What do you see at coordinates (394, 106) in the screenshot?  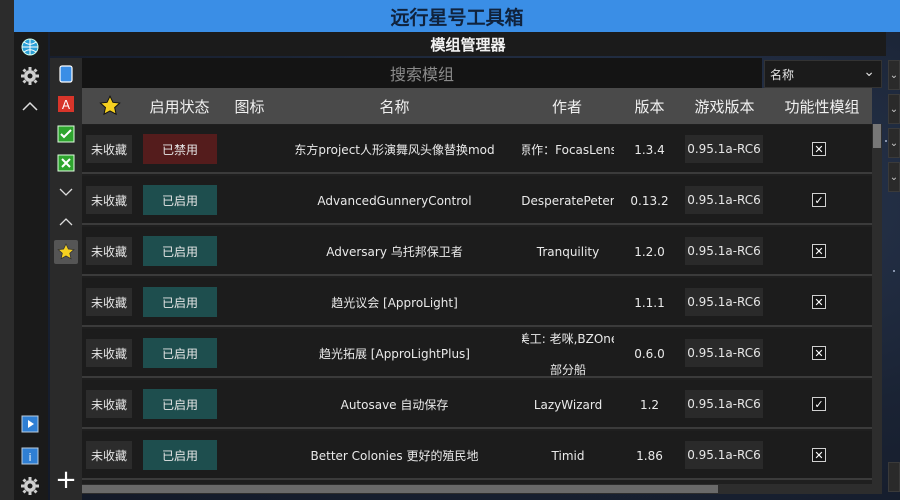 I see `column-name: 名称` at bounding box center [394, 106].